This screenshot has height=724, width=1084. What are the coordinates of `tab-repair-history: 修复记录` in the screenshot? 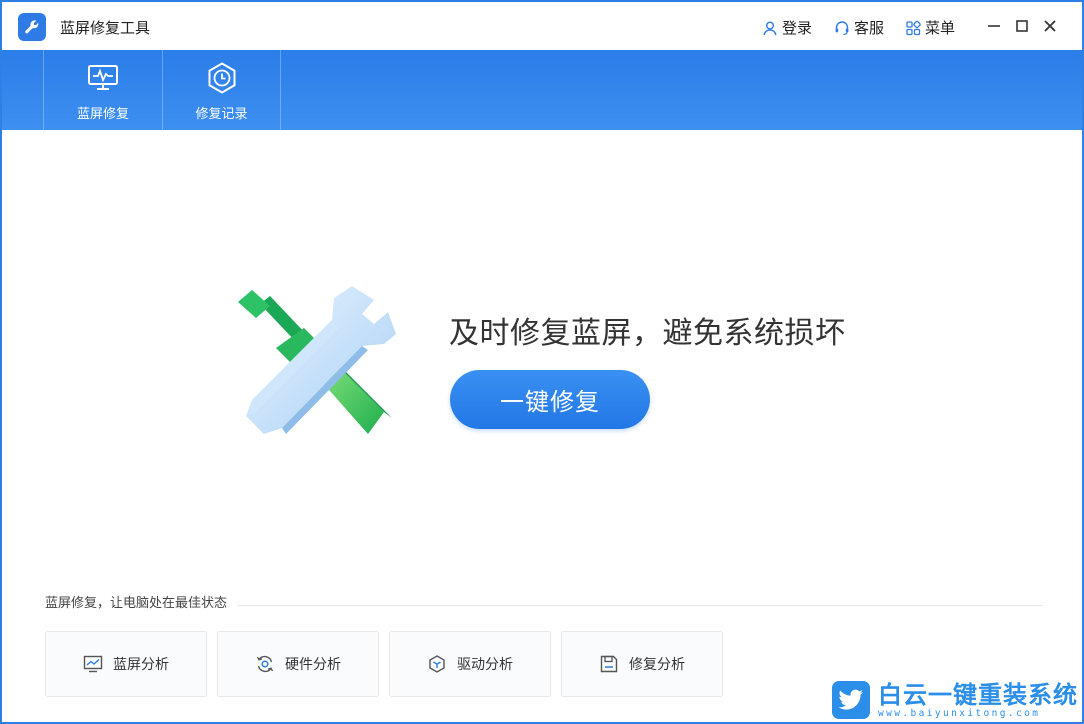 It's located at (221, 90).